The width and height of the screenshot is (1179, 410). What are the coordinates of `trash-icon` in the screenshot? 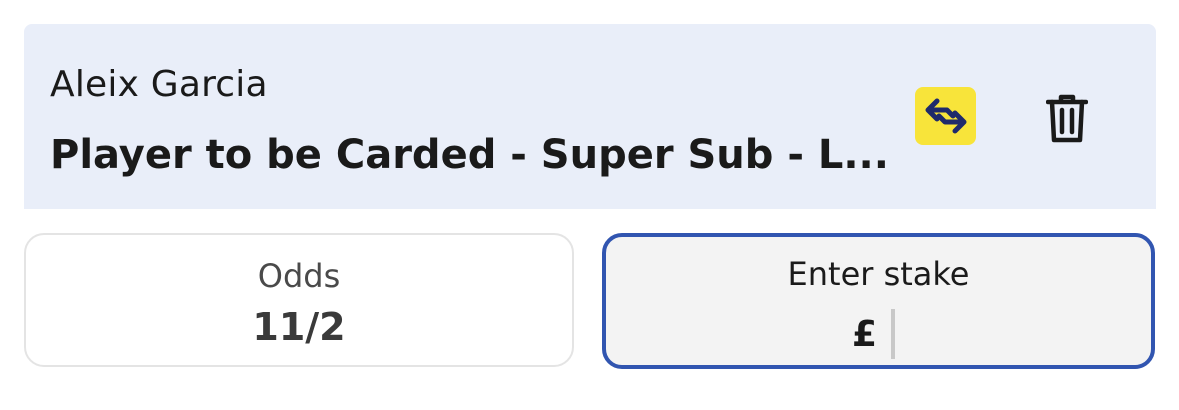 It's located at (1067, 118).